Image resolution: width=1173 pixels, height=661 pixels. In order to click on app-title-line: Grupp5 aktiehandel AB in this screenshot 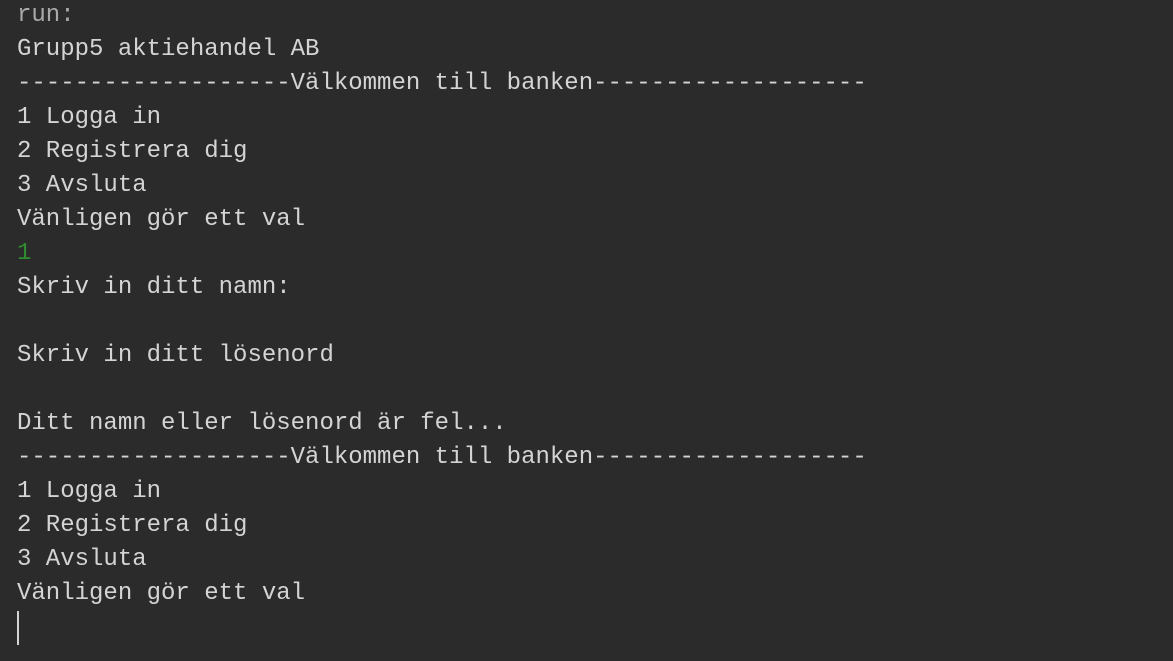, I will do `click(168, 49)`.